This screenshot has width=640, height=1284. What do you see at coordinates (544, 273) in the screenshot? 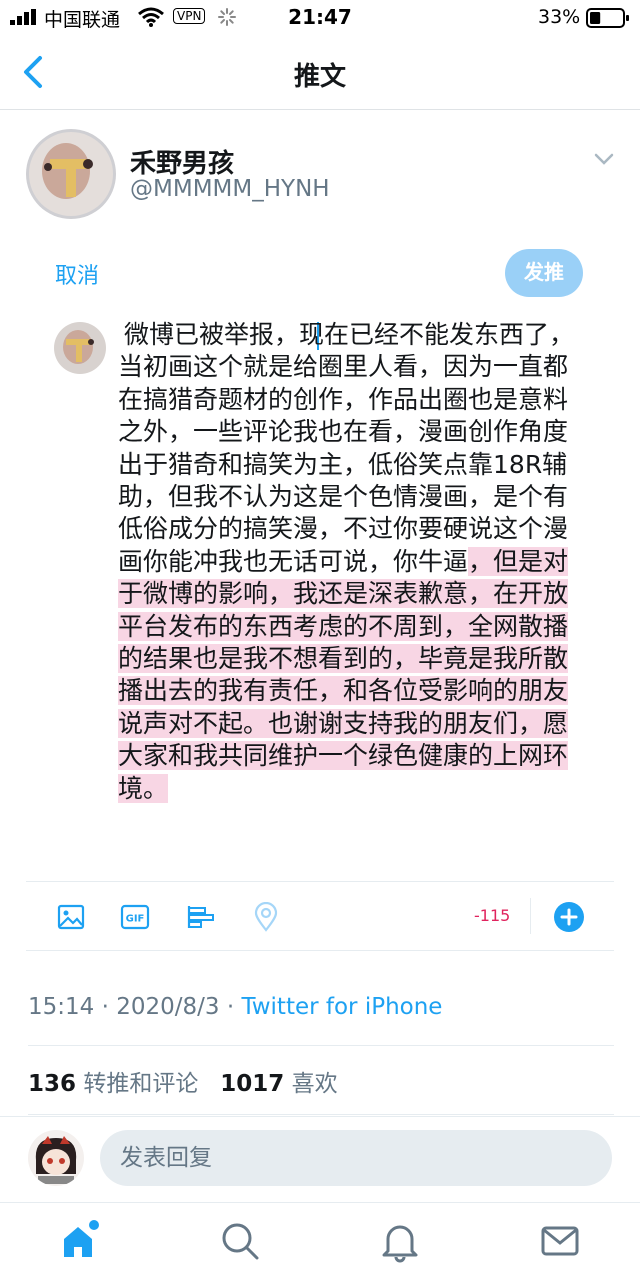
I see `post-tweet-button: 发推` at bounding box center [544, 273].